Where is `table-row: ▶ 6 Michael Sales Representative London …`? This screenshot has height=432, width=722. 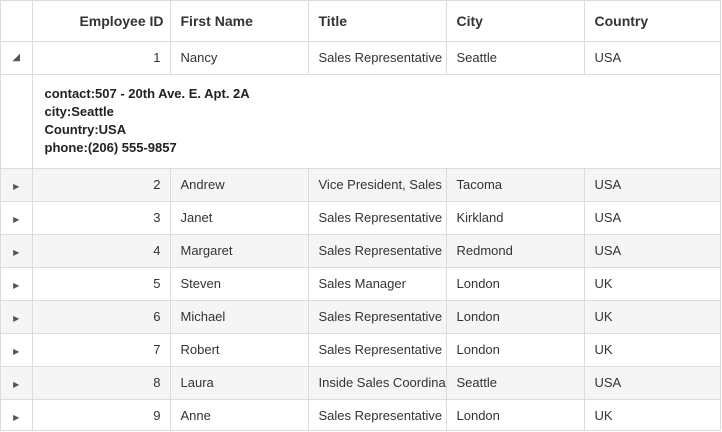
table-row: ▶ 6 Michael Sales Representative London … is located at coordinates (360, 317).